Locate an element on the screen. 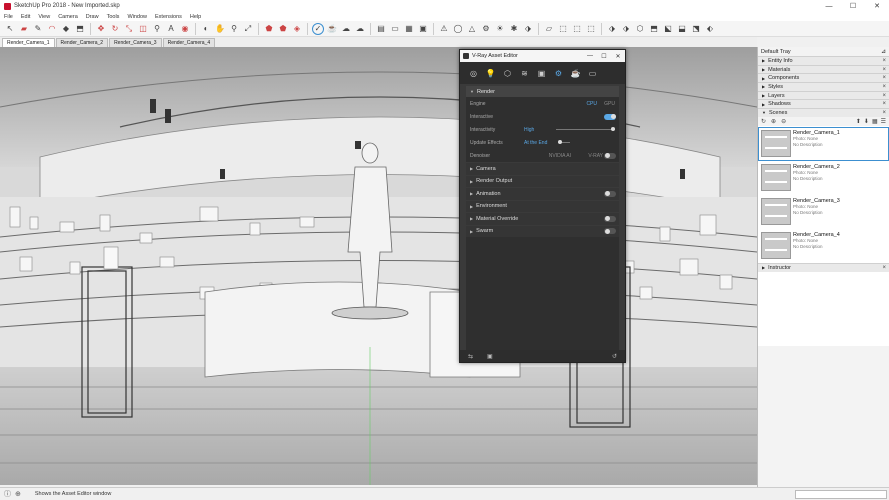  view-top-icon: ⬒ is located at coordinates (654, 29).